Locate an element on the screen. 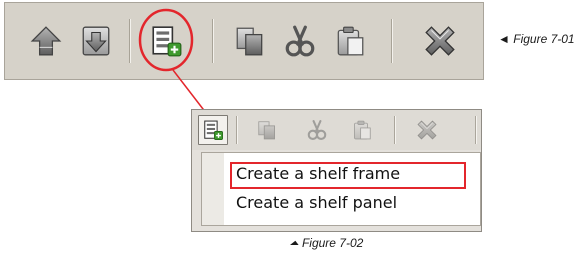 The image size is (583, 256). menu-gutter is located at coordinates (213, 189).